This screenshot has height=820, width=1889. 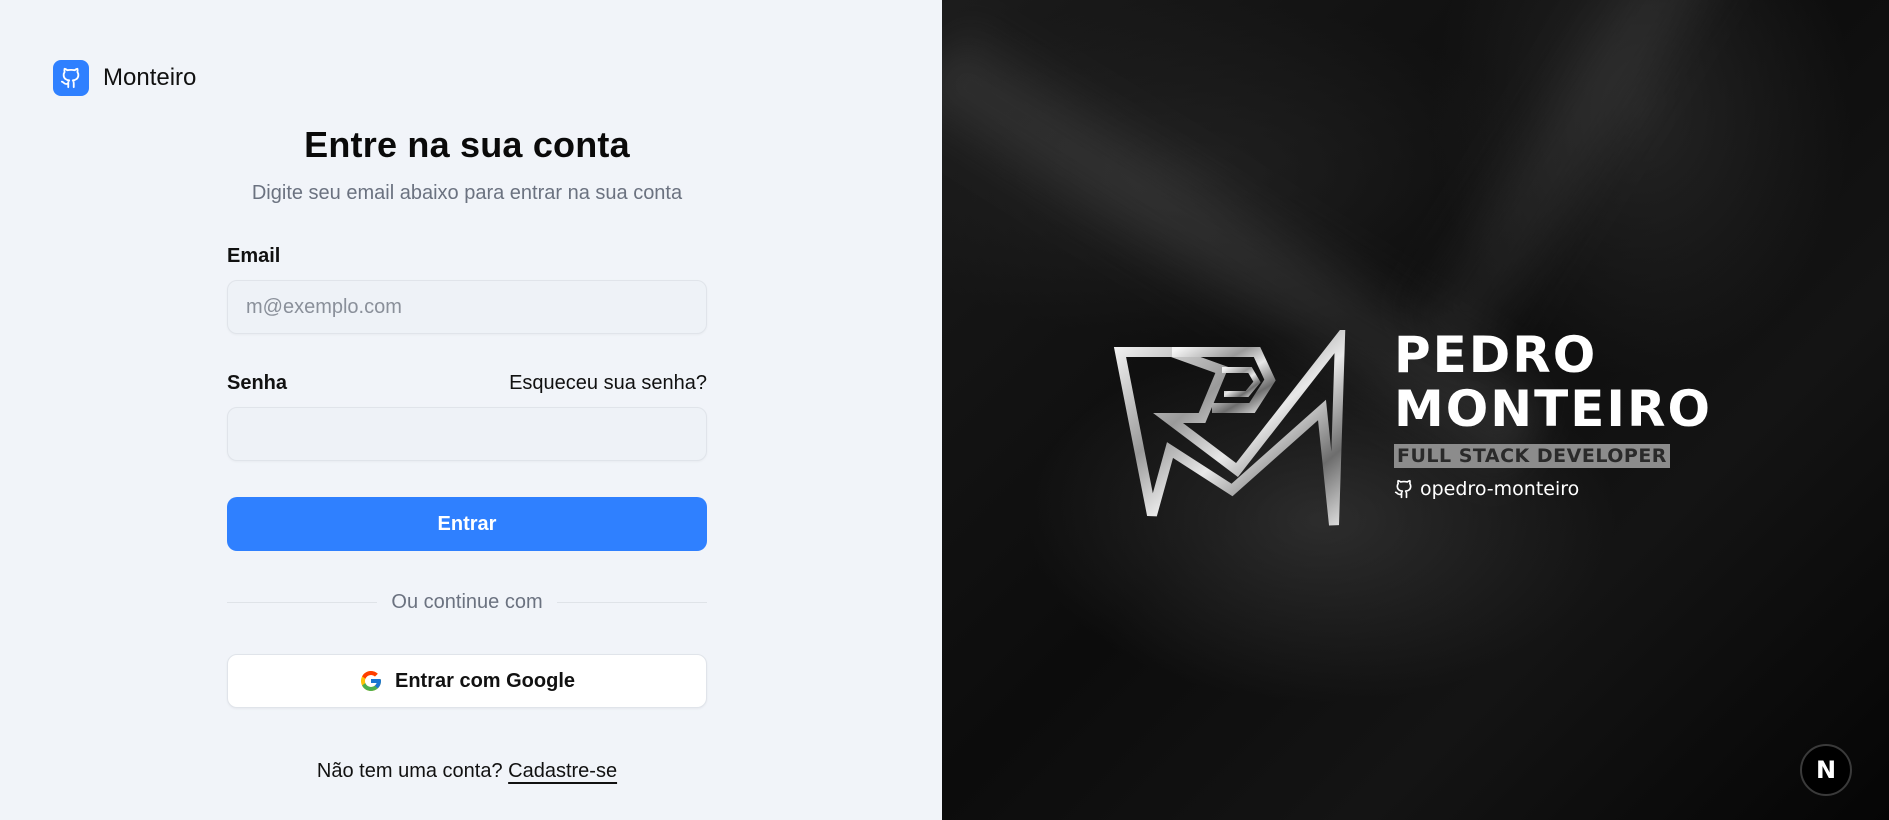 I want to click on divider: Ou continue com, so click(x=467, y=602).